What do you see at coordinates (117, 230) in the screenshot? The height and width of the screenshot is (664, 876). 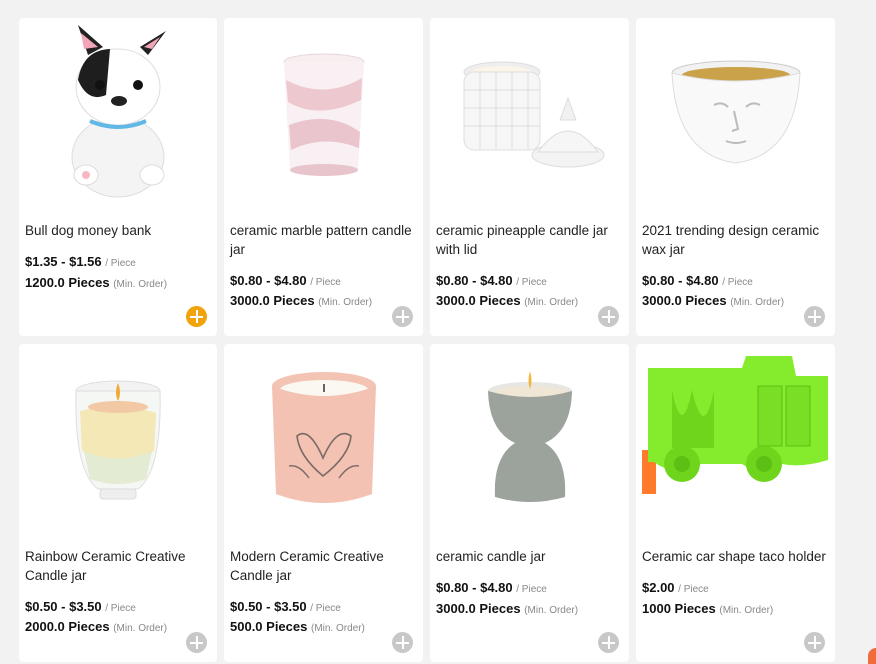 I see `product-title: Bull dog money bank` at bounding box center [117, 230].